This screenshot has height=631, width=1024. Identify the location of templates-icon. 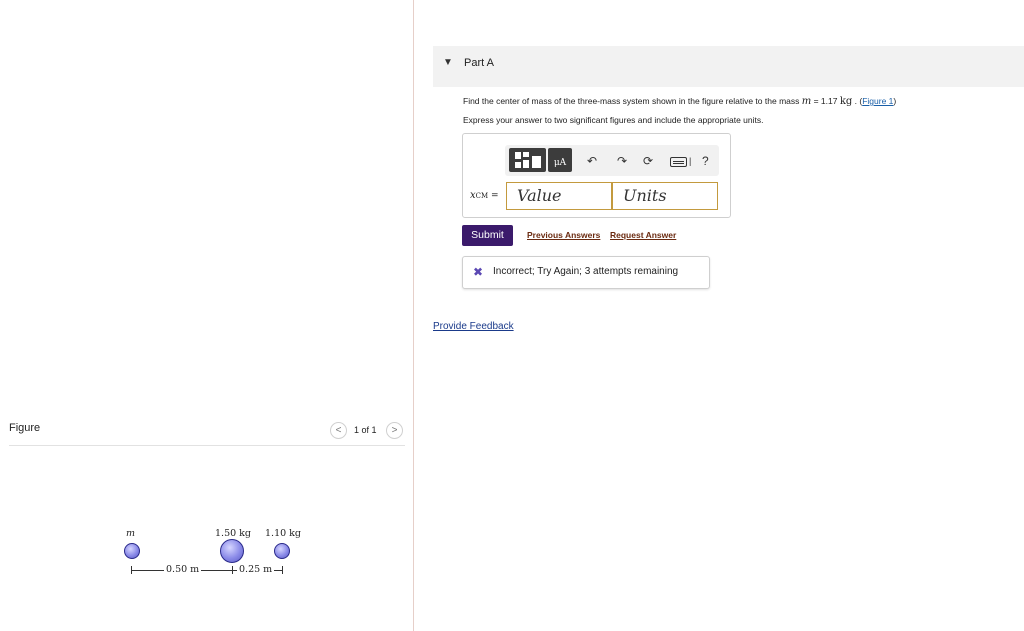
(527, 160).